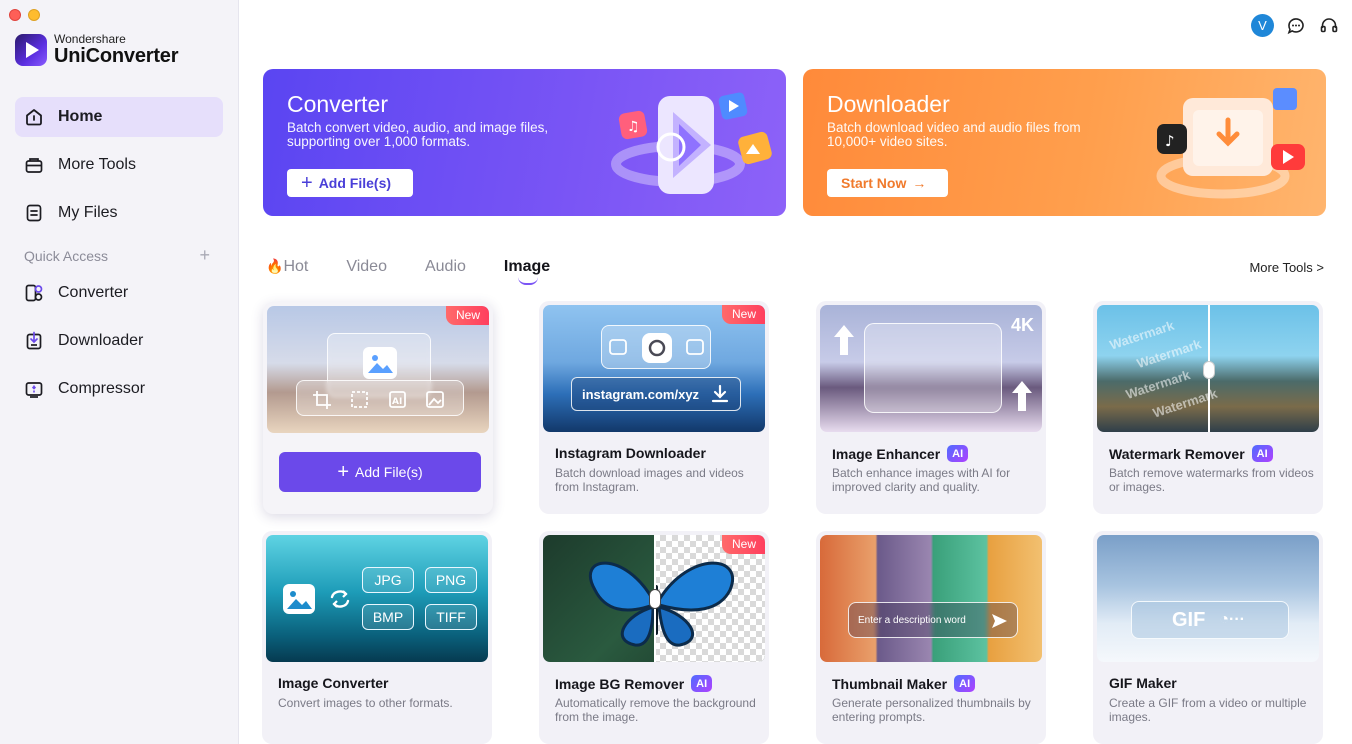  I want to click on instagram-thumbnail: instagram.com/xyz New, so click(654, 368).